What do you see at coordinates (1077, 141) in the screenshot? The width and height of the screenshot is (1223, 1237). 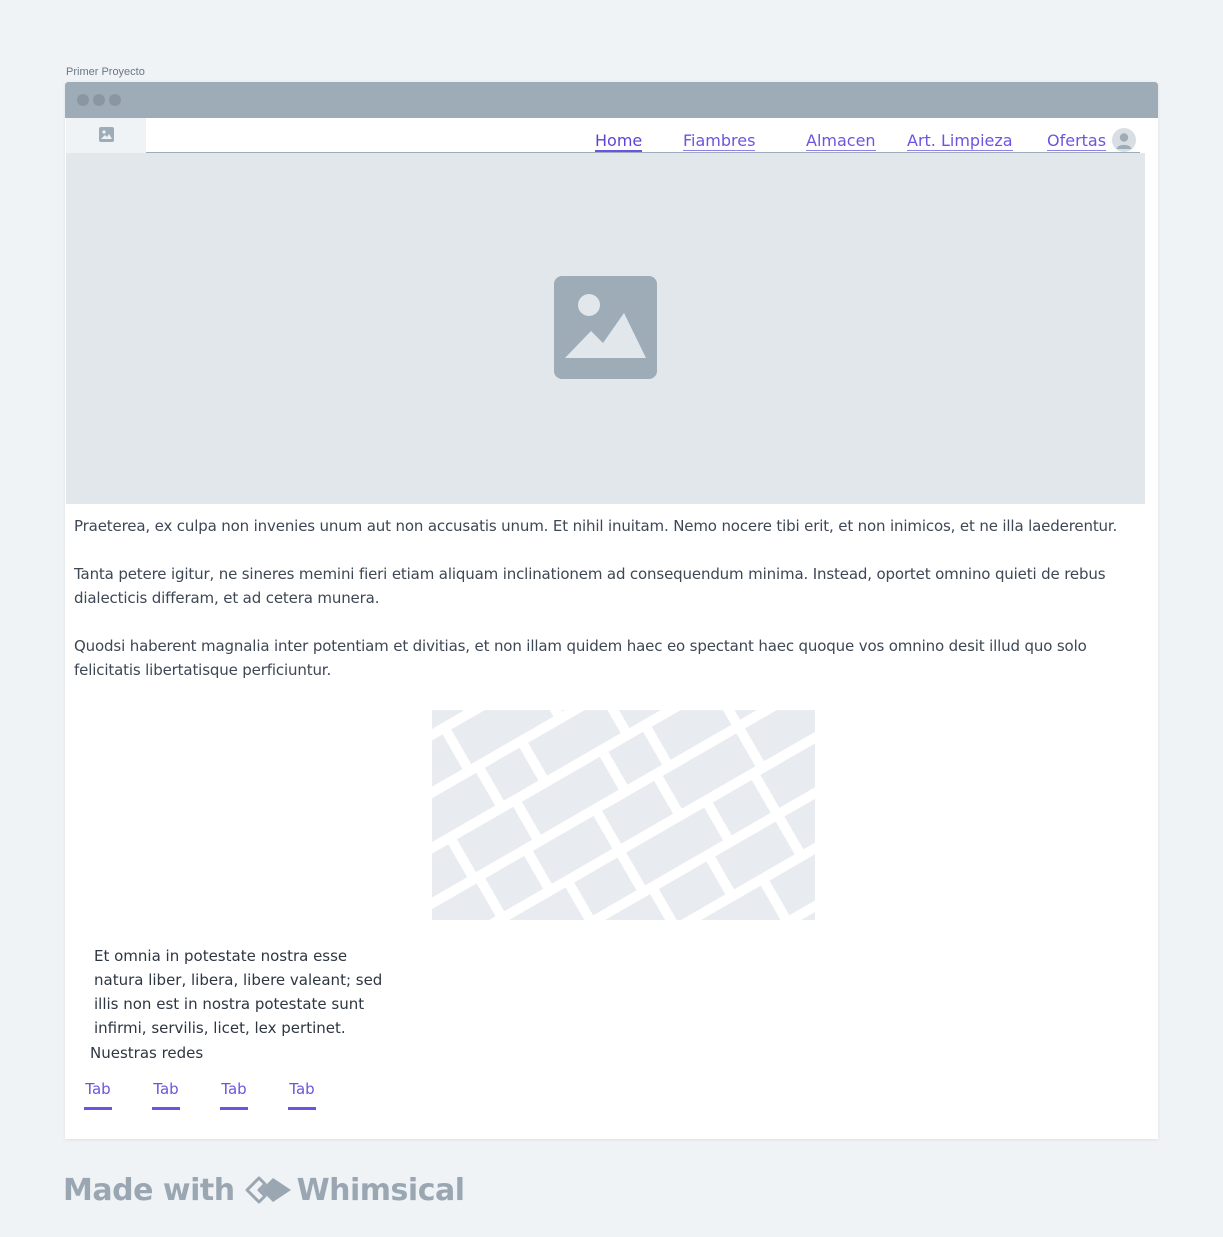 I see `nav-ofertas-link: Ofertas` at bounding box center [1077, 141].